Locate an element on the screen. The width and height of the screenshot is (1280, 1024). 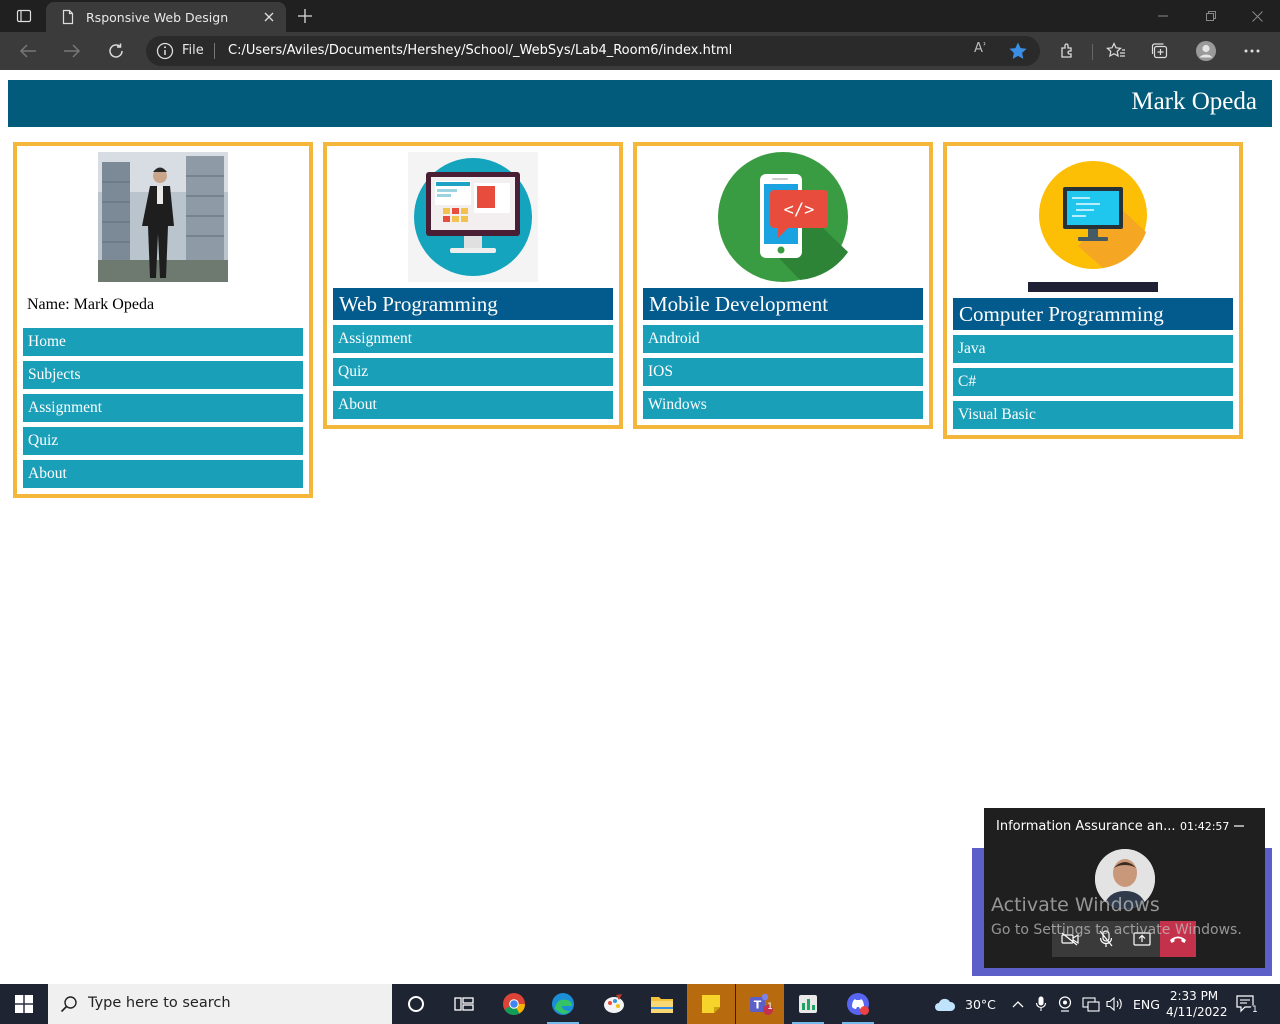
web-link-quiz: Quiz is located at coordinates (473, 372).